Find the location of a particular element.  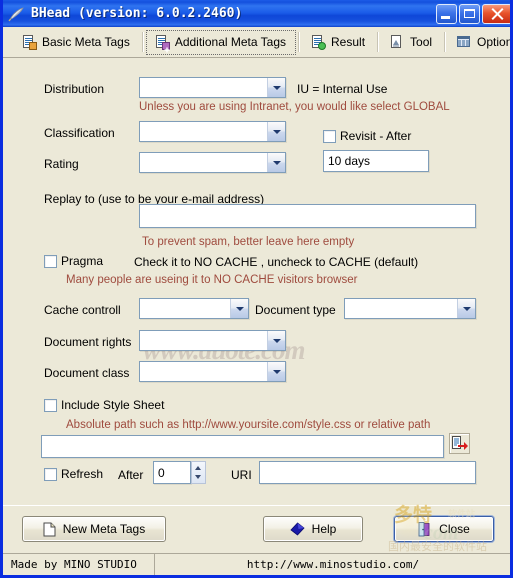

tab-label: Result is located at coordinates (348, 42).